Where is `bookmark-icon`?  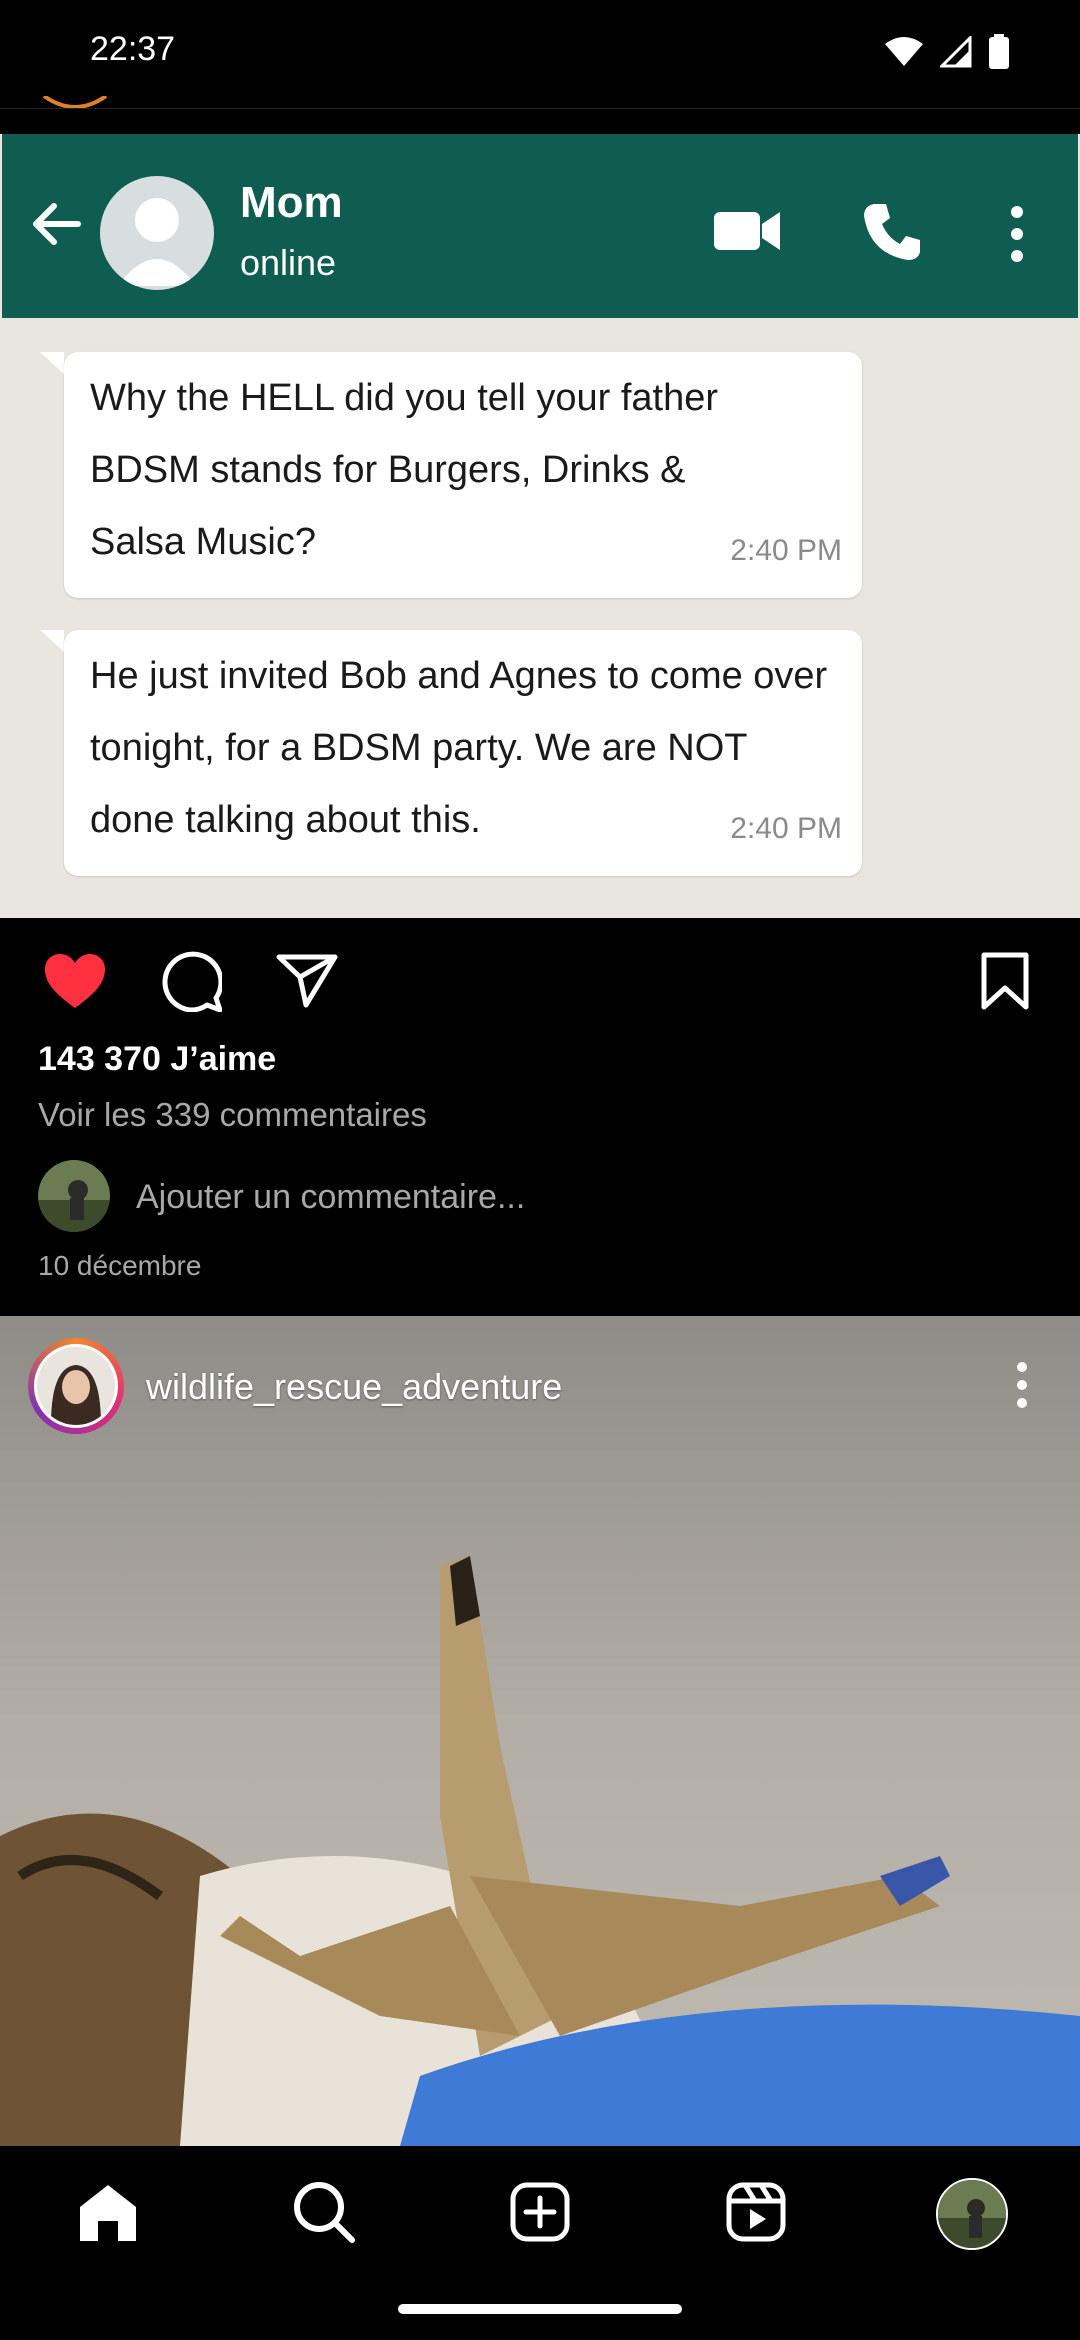
bookmark-icon is located at coordinates (1005, 983).